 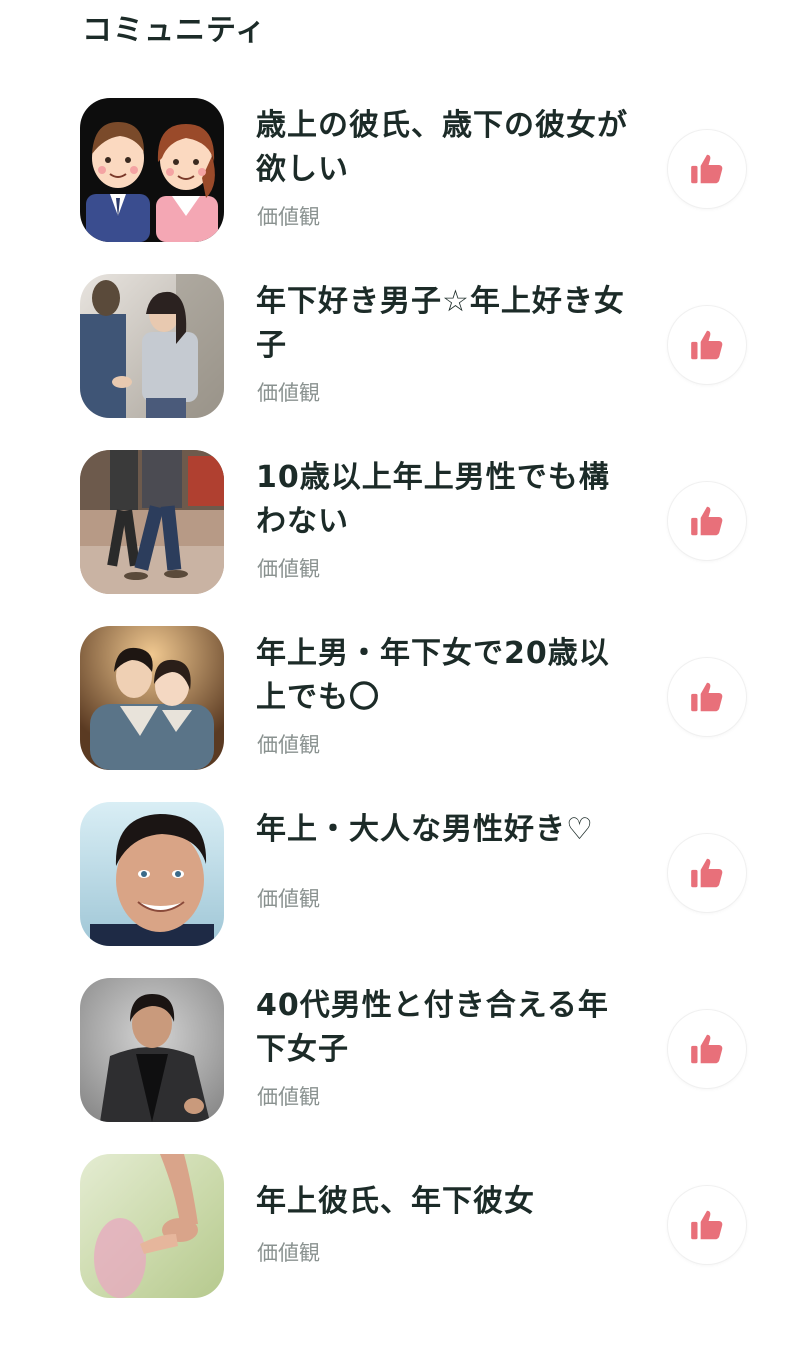 I want to click on community-item: 年上彼氏、年下彼女 価値観, so click(x=406, y=1229).